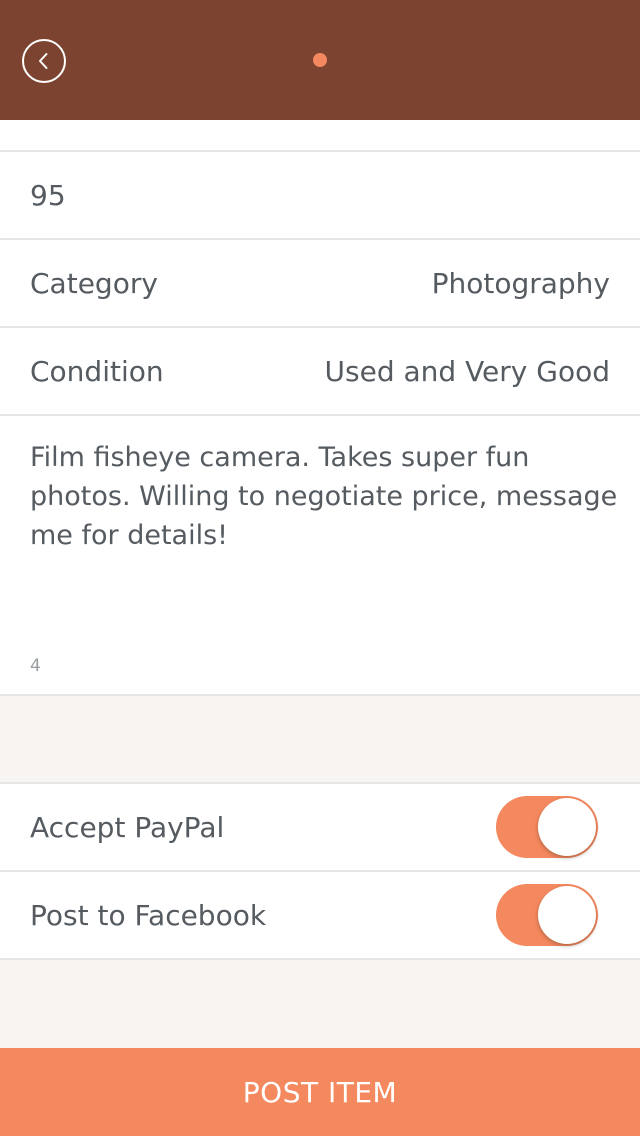 This screenshot has width=640, height=1136. I want to click on price-value: 95, so click(48, 195).